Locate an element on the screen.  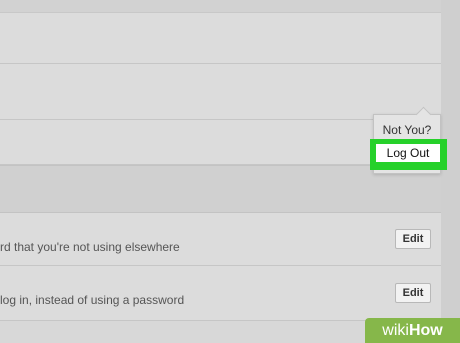
watermark-suffix: How is located at coordinates (425, 330).